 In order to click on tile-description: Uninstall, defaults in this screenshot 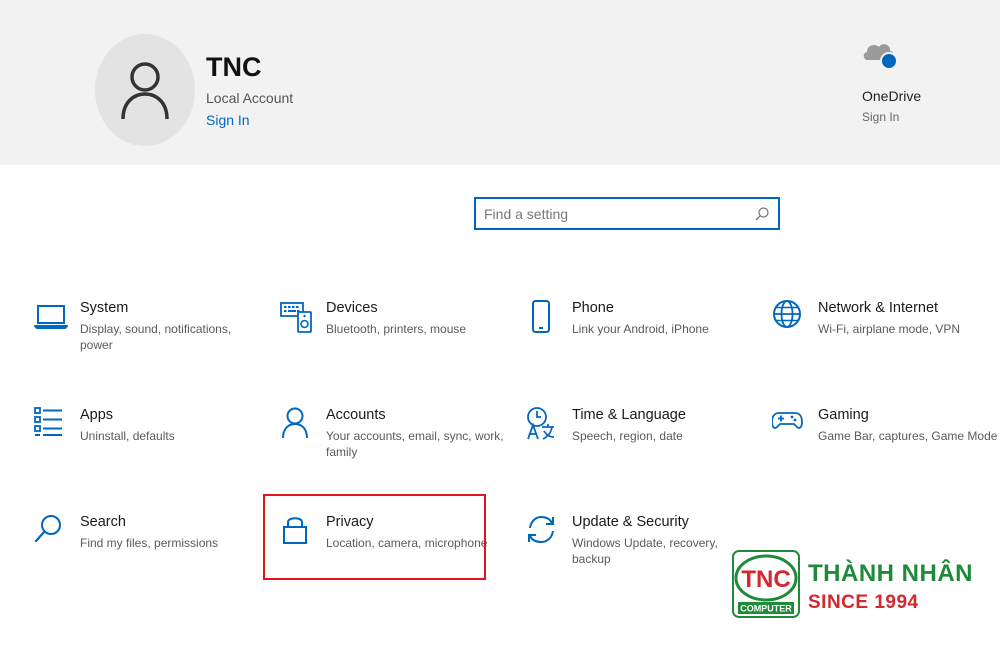, I will do `click(127, 436)`.